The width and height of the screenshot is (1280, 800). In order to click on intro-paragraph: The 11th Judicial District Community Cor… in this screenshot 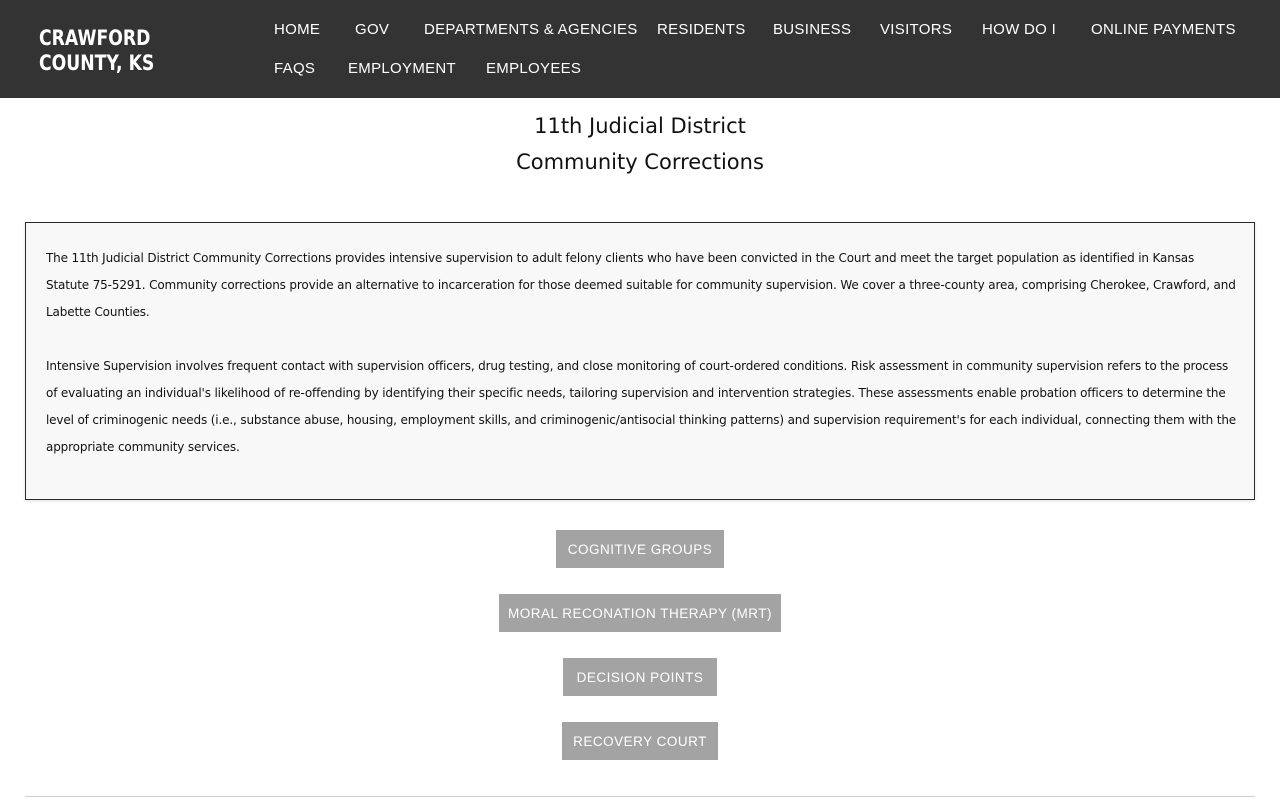, I will do `click(641, 285)`.